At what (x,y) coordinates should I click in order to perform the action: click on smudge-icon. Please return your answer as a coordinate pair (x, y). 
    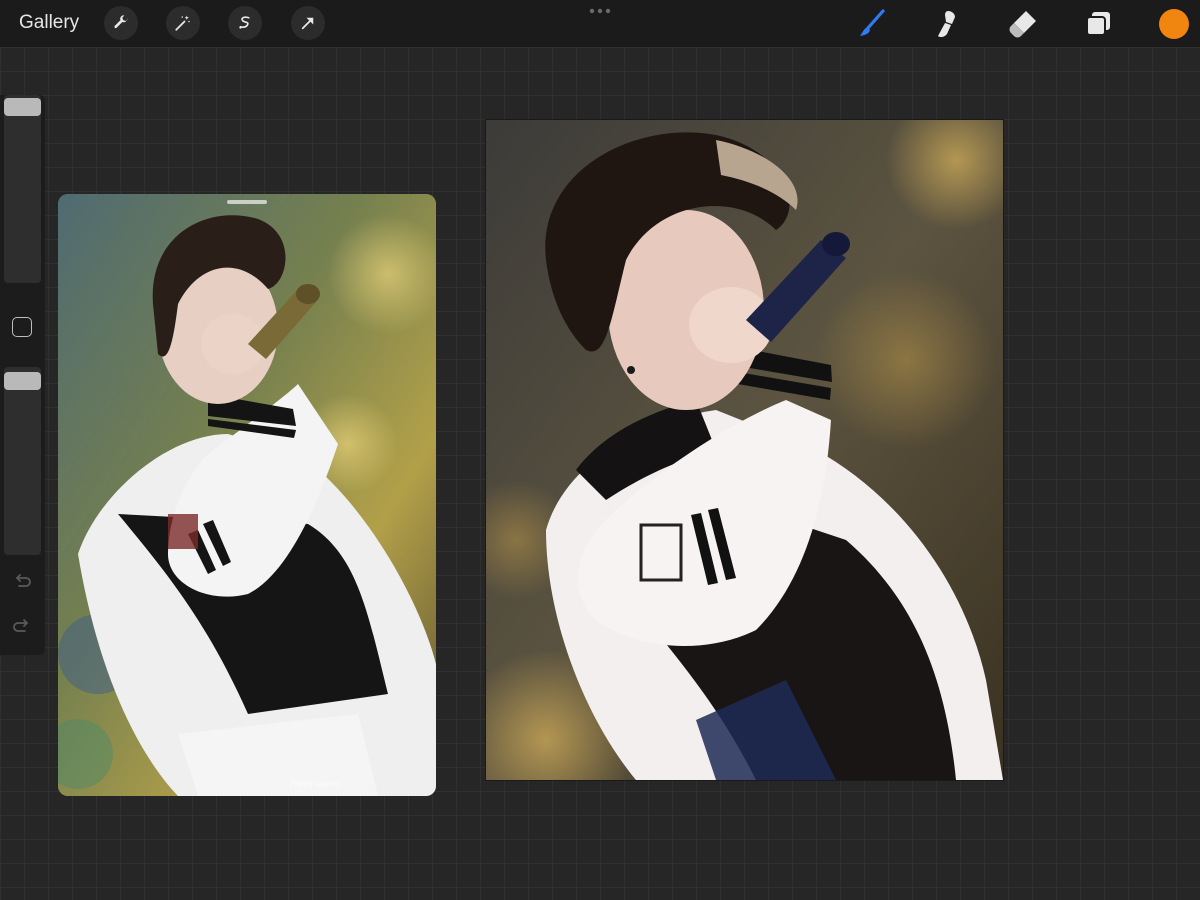
    Looking at the image, I should click on (946, 24).